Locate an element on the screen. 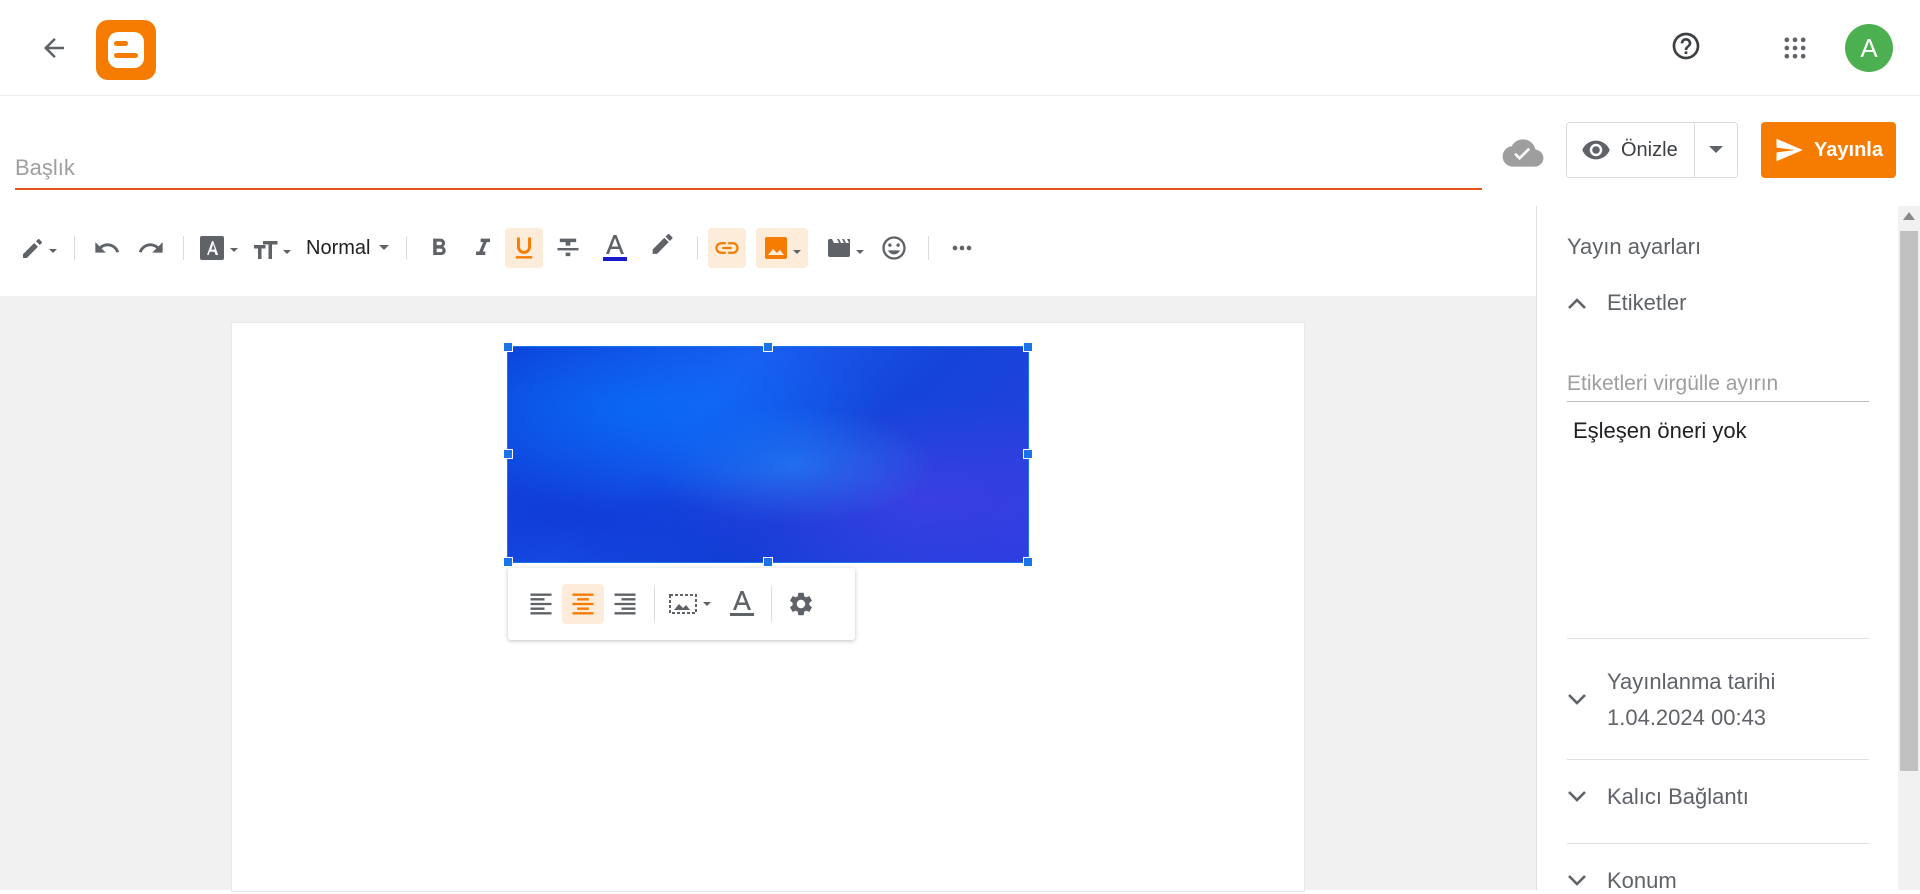 The height and width of the screenshot is (894, 1920). align-left-button is located at coordinates (541, 604).